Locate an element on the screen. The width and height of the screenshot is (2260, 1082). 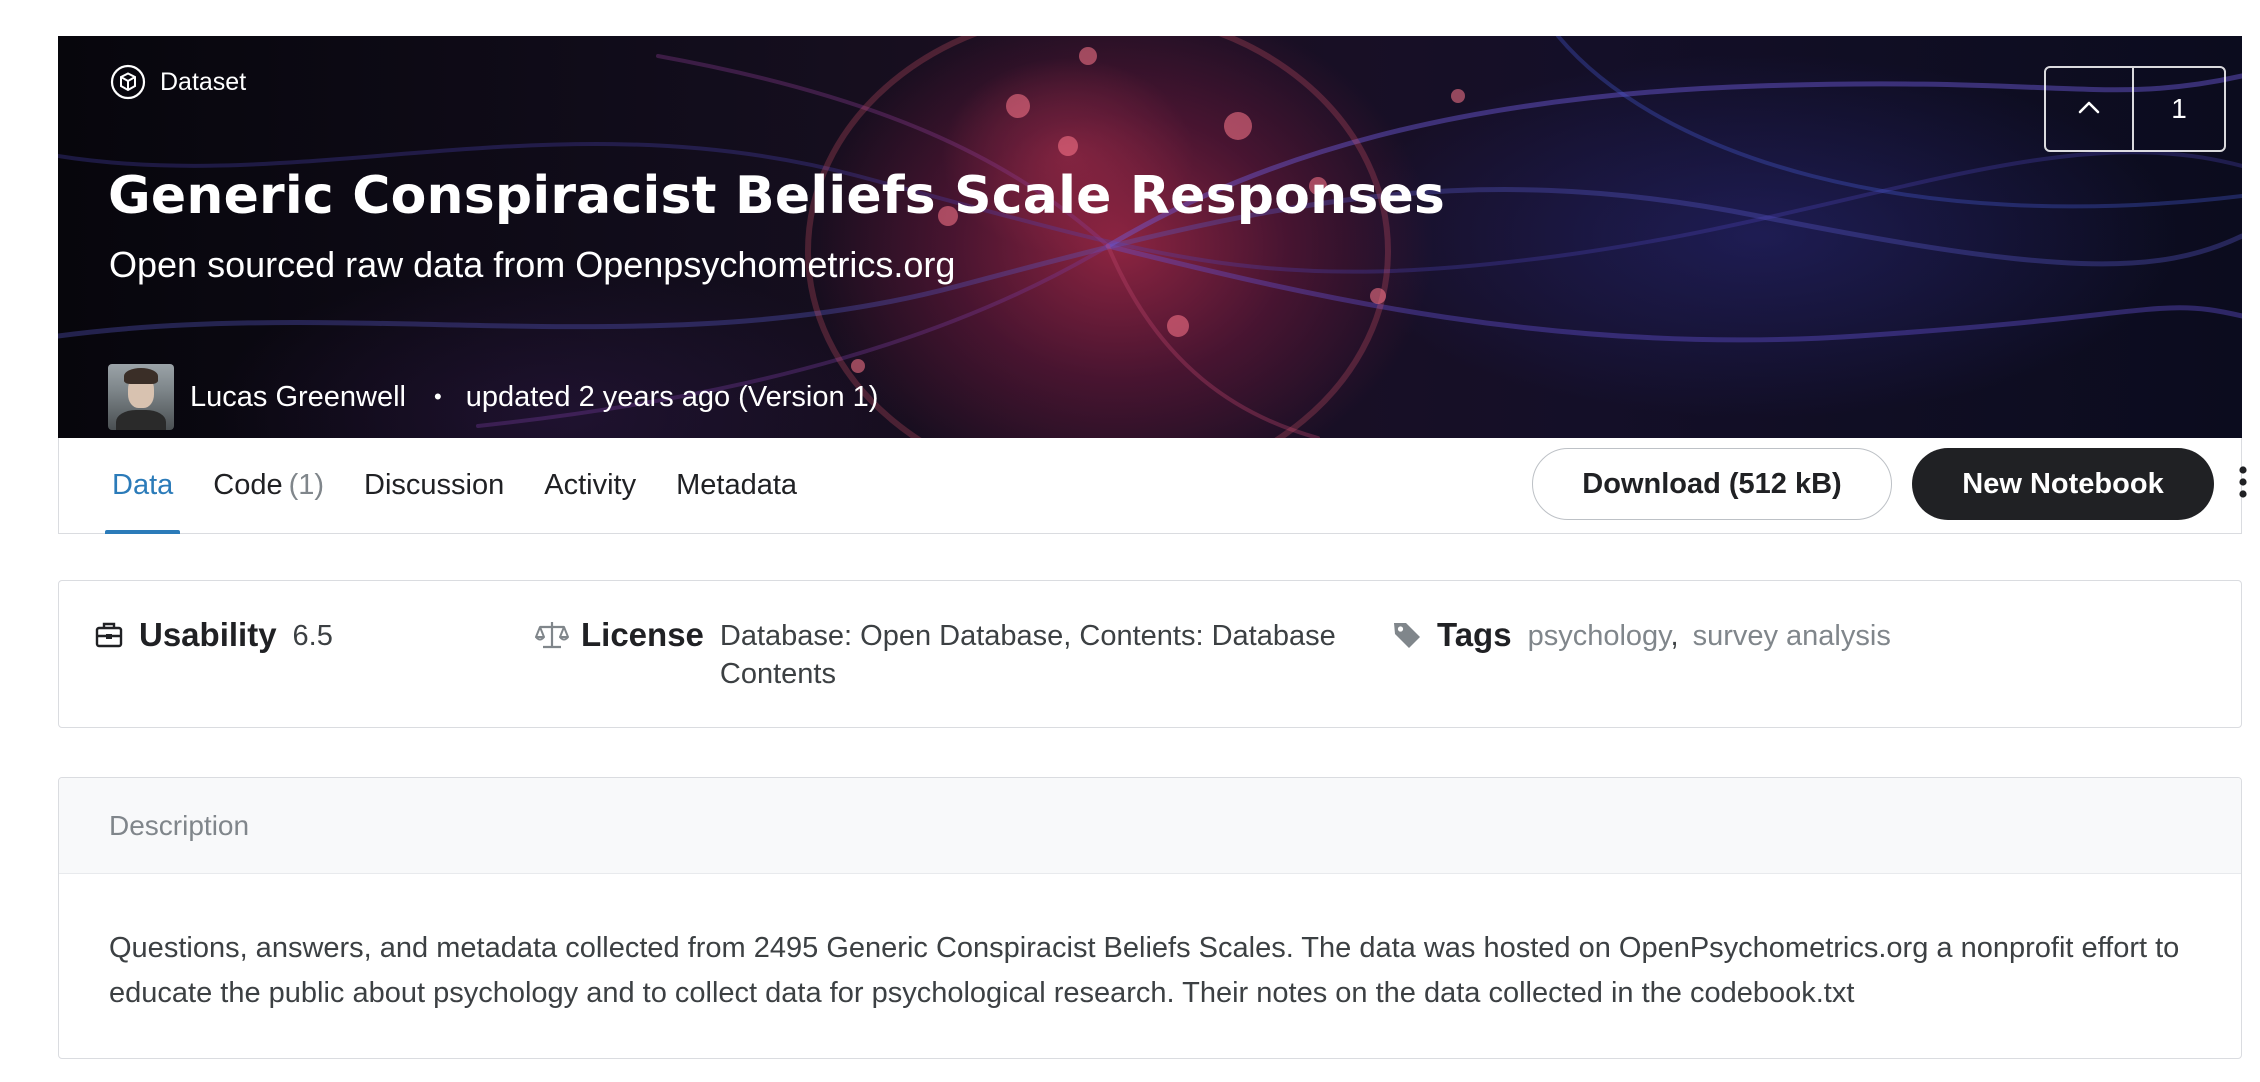
tags-section: Tags psychology, survey analysis is located at coordinates (1641, 635).